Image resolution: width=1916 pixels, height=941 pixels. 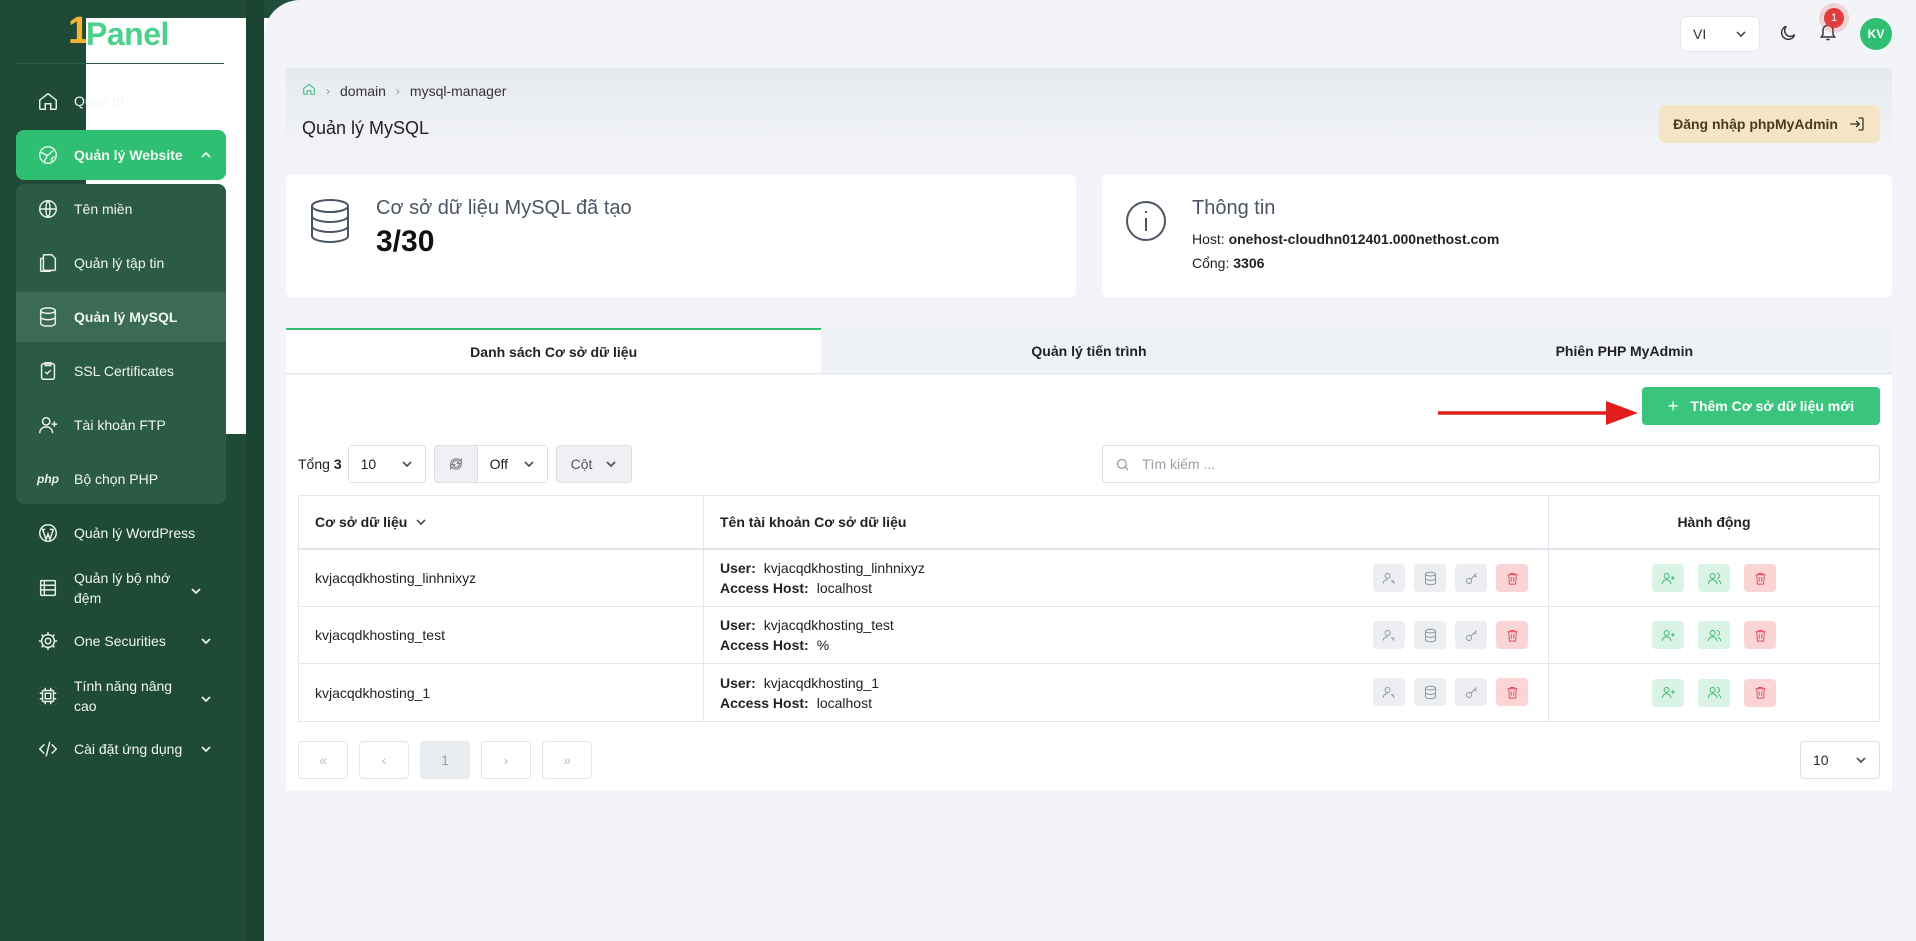 What do you see at coordinates (255, 470) in the screenshot?
I see `sidebar-edge` at bounding box center [255, 470].